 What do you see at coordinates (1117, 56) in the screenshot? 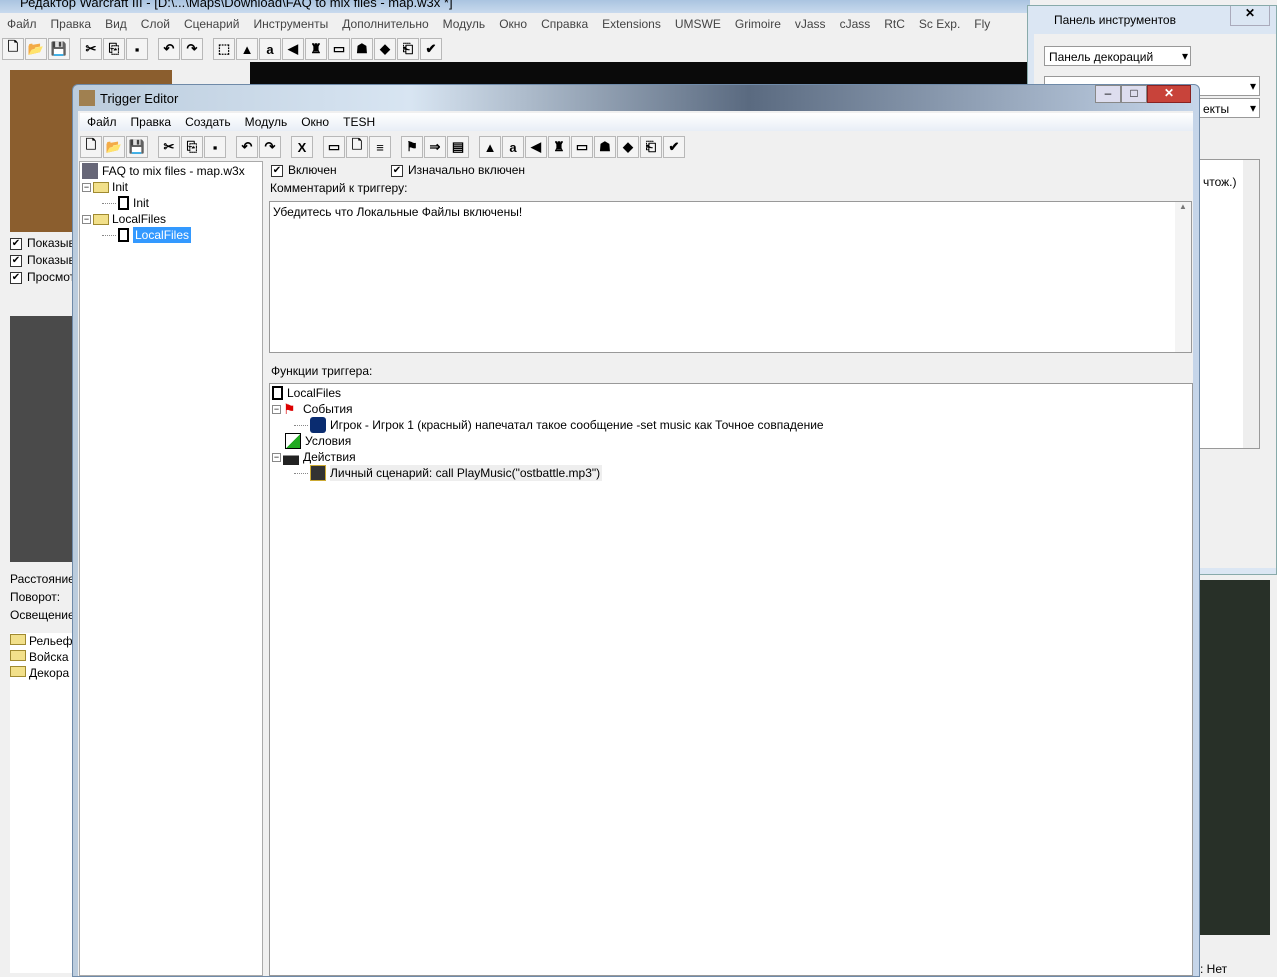
I see `palette-type-dropdown: Панель декораций ▾` at bounding box center [1117, 56].